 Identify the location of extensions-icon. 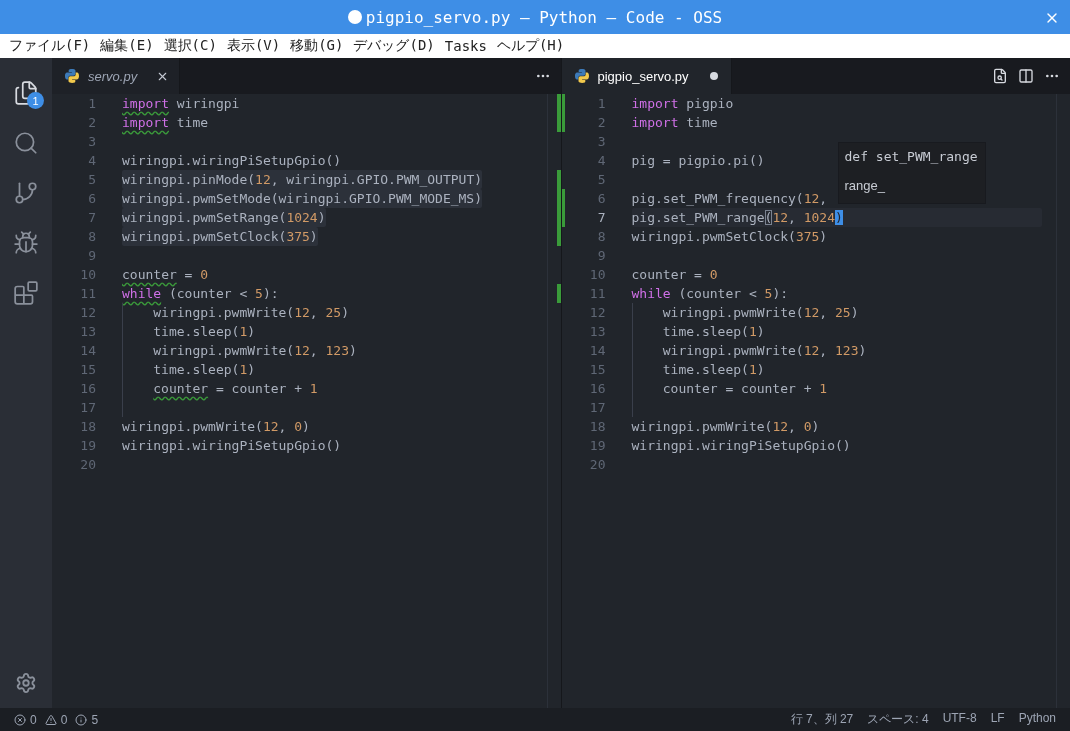
(26, 293).